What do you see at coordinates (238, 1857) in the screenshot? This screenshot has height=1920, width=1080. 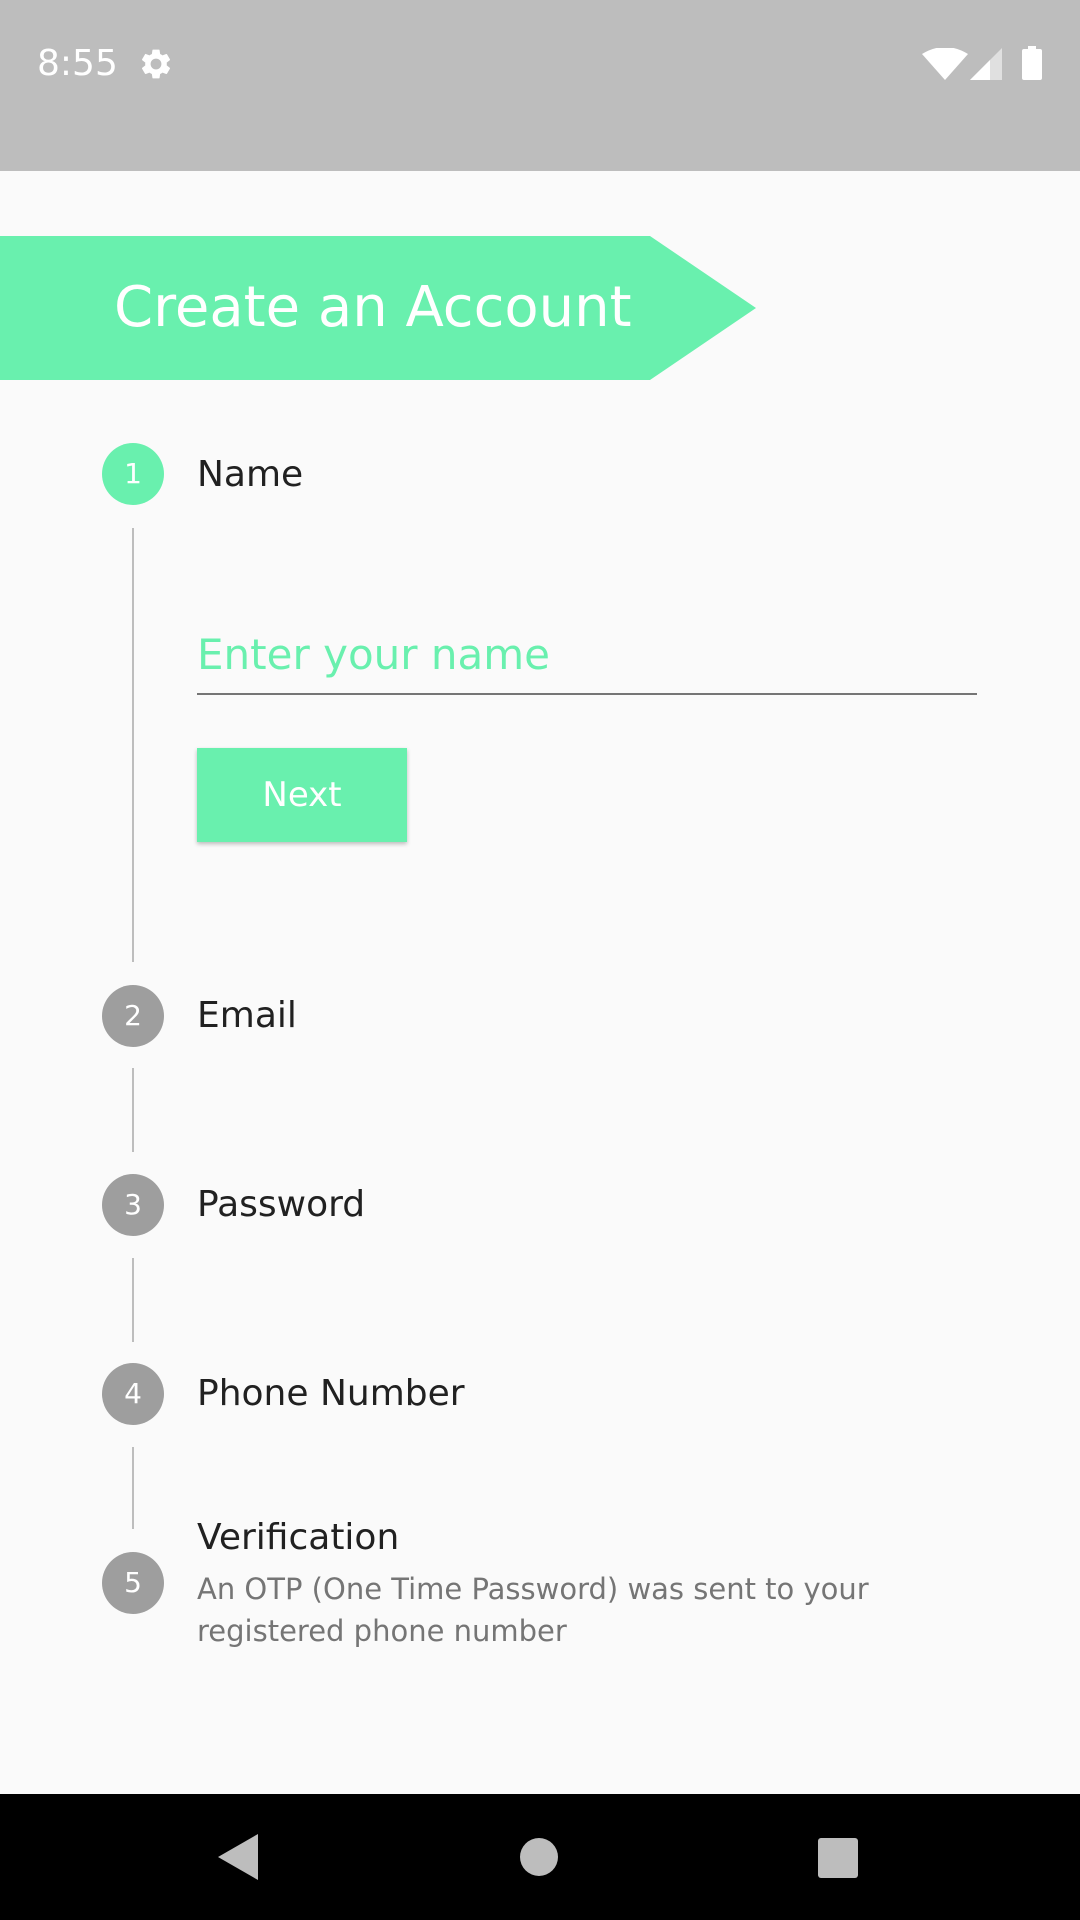 I see `back-icon` at bounding box center [238, 1857].